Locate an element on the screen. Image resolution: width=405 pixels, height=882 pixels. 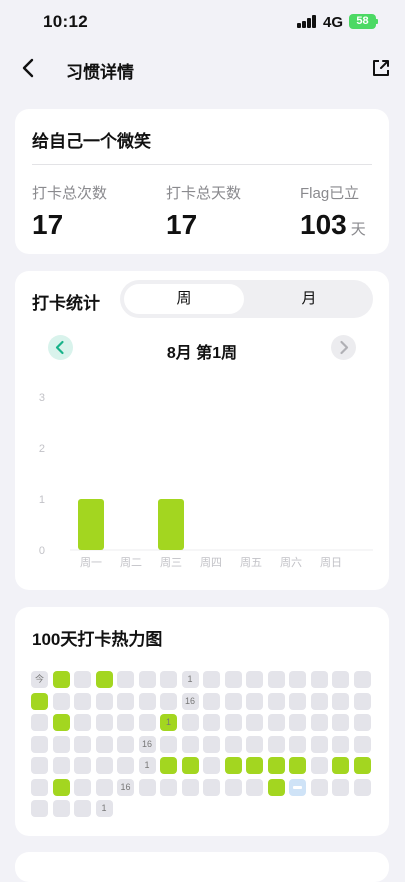
next-card is located at coordinates (202, 867).